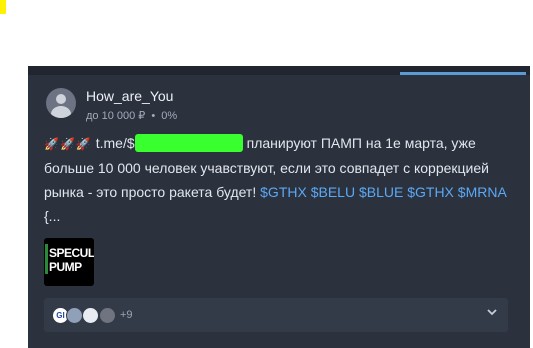 Image resolution: width=533 pixels, height=348 pixels. Describe the element at coordinates (126, 315) in the screenshot. I see `more-reactors-count: +9` at that location.